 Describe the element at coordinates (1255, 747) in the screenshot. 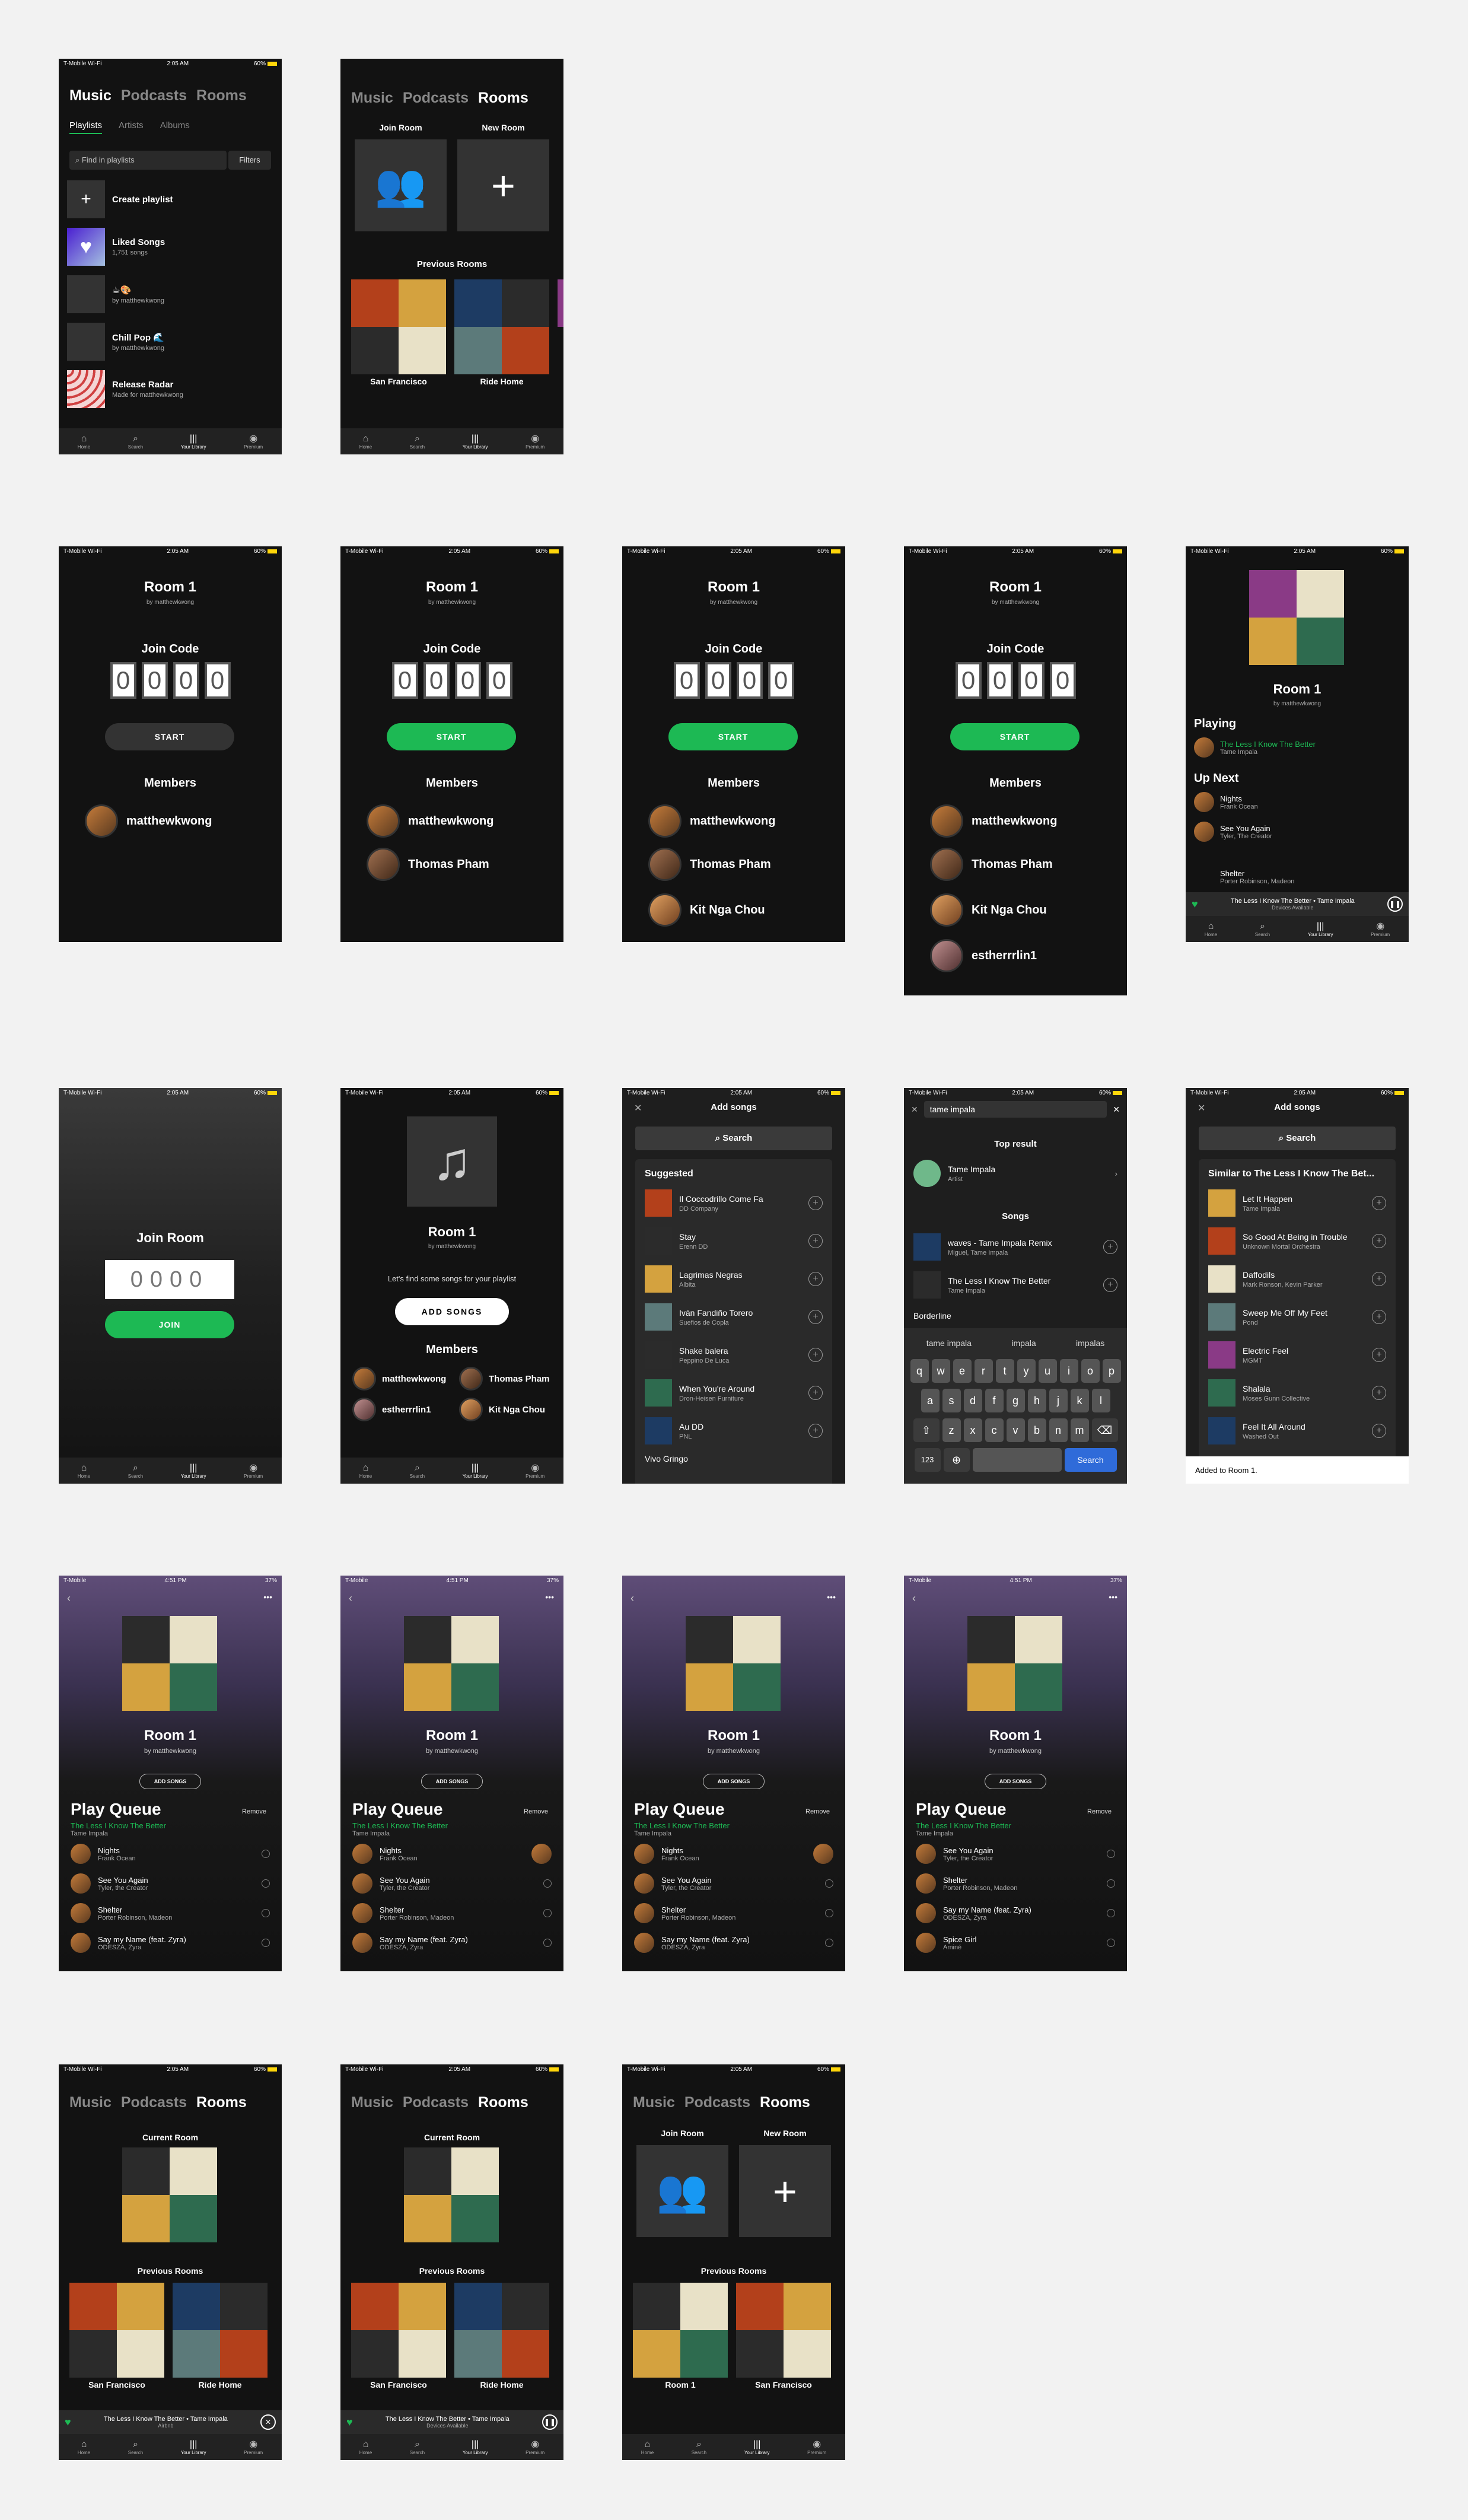

I see `now-playing-item: The Less I Know The Better Tame Impala` at that location.